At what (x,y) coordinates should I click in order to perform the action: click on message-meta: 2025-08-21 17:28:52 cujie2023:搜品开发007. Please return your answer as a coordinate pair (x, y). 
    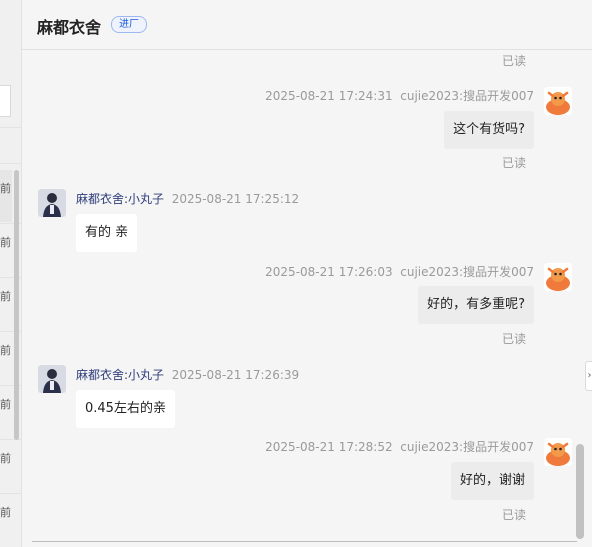
    Looking at the image, I should click on (399, 446).